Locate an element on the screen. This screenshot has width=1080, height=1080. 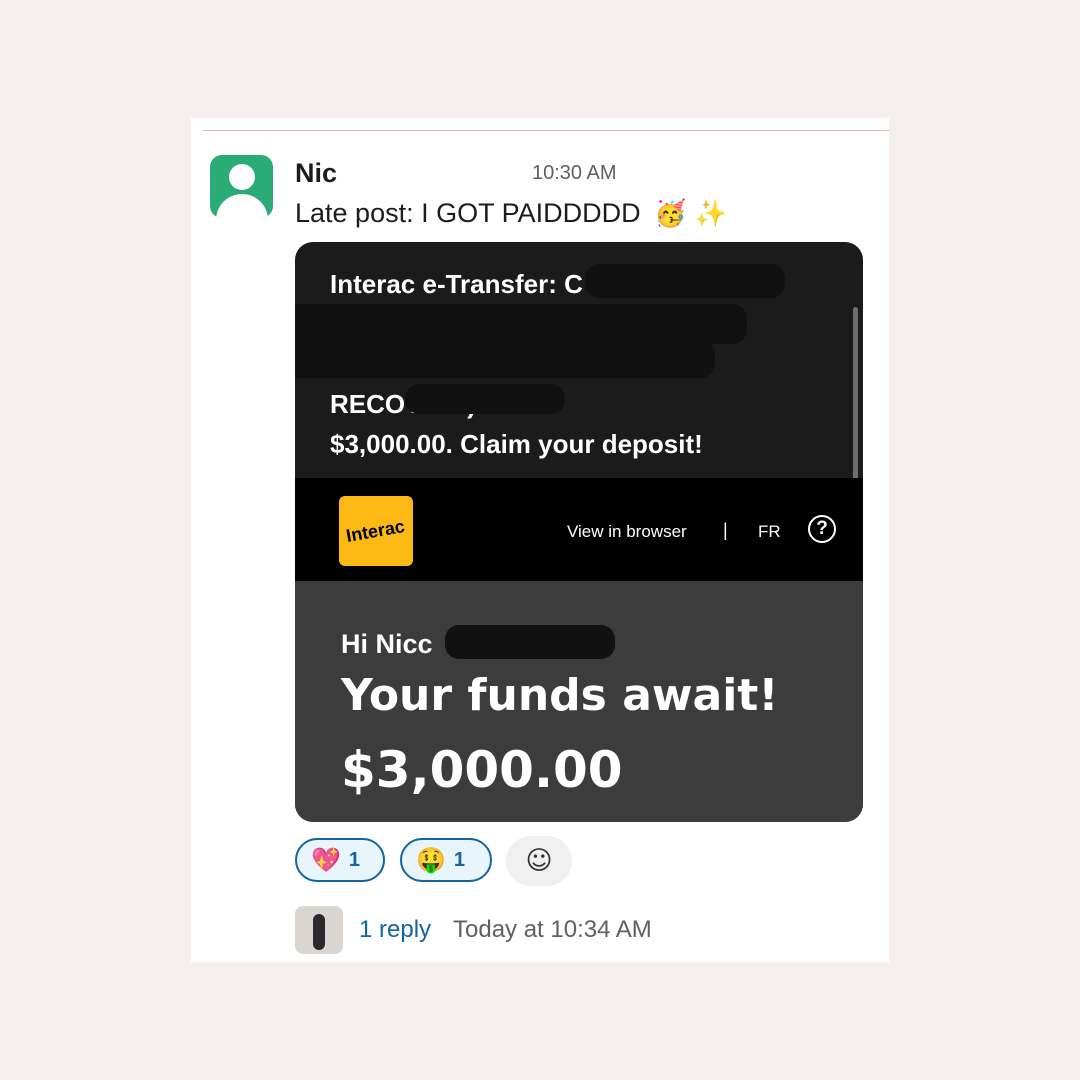
reply-avatar-figure is located at coordinates (319, 932).